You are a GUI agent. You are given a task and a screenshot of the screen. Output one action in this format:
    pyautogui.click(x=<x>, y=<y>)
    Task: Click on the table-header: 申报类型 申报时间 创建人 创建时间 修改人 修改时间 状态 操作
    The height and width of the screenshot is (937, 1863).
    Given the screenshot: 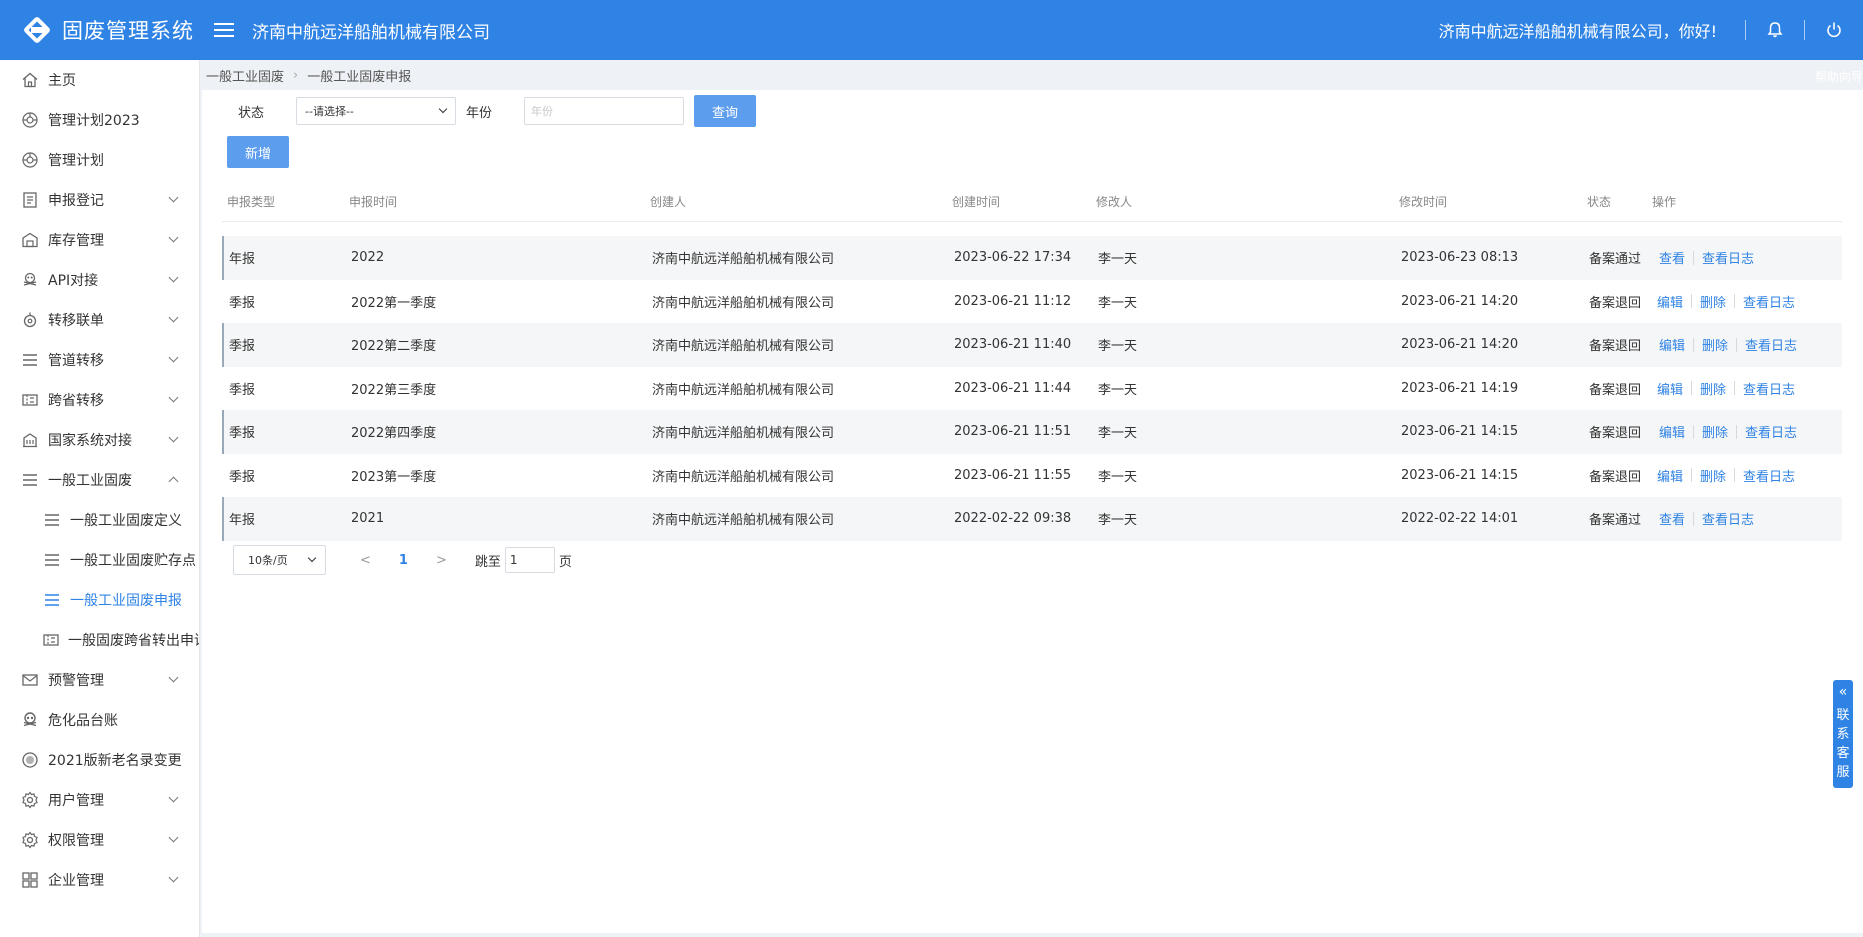 What is the action you would take?
    pyautogui.click(x=1032, y=202)
    